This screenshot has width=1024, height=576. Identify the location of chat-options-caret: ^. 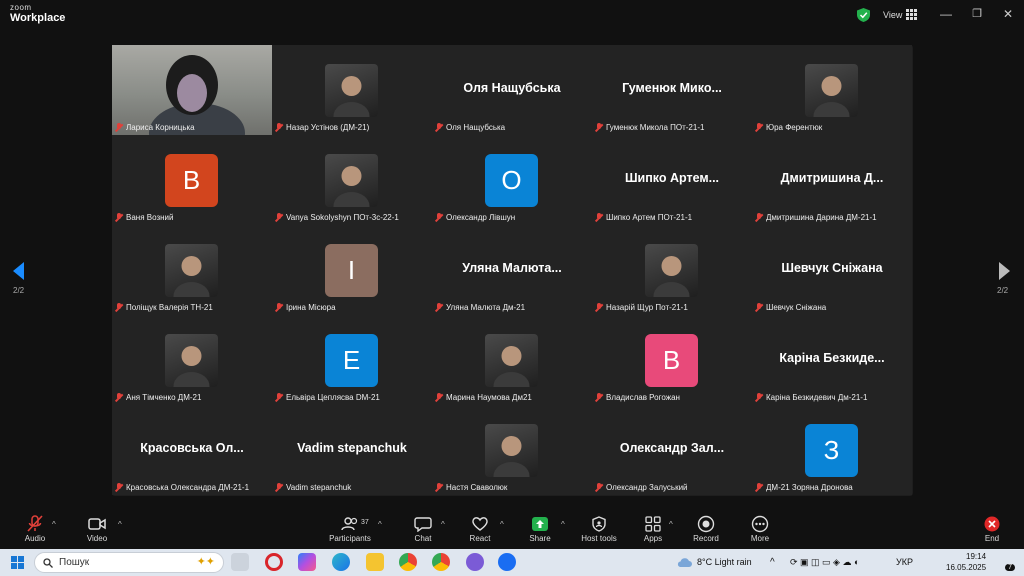
(443, 524).